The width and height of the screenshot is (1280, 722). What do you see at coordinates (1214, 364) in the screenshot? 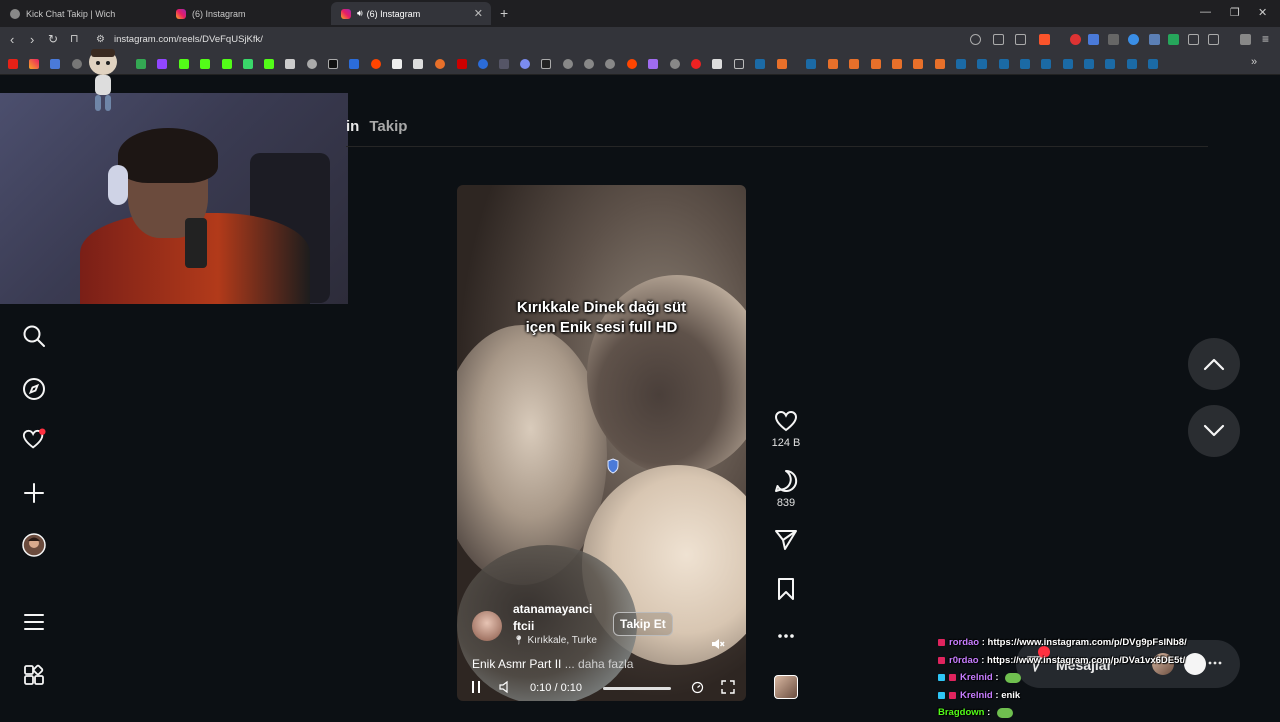
I see `previous-reel-button` at bounding box center [1214, 364].